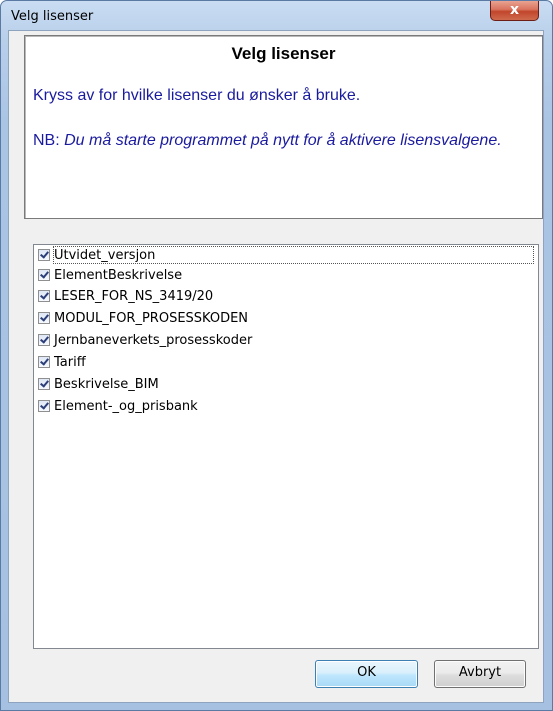 The width and height of the screenshot is (553, 711). I want to click on license-label: ElementBeskrivelse, so click(118, 275).